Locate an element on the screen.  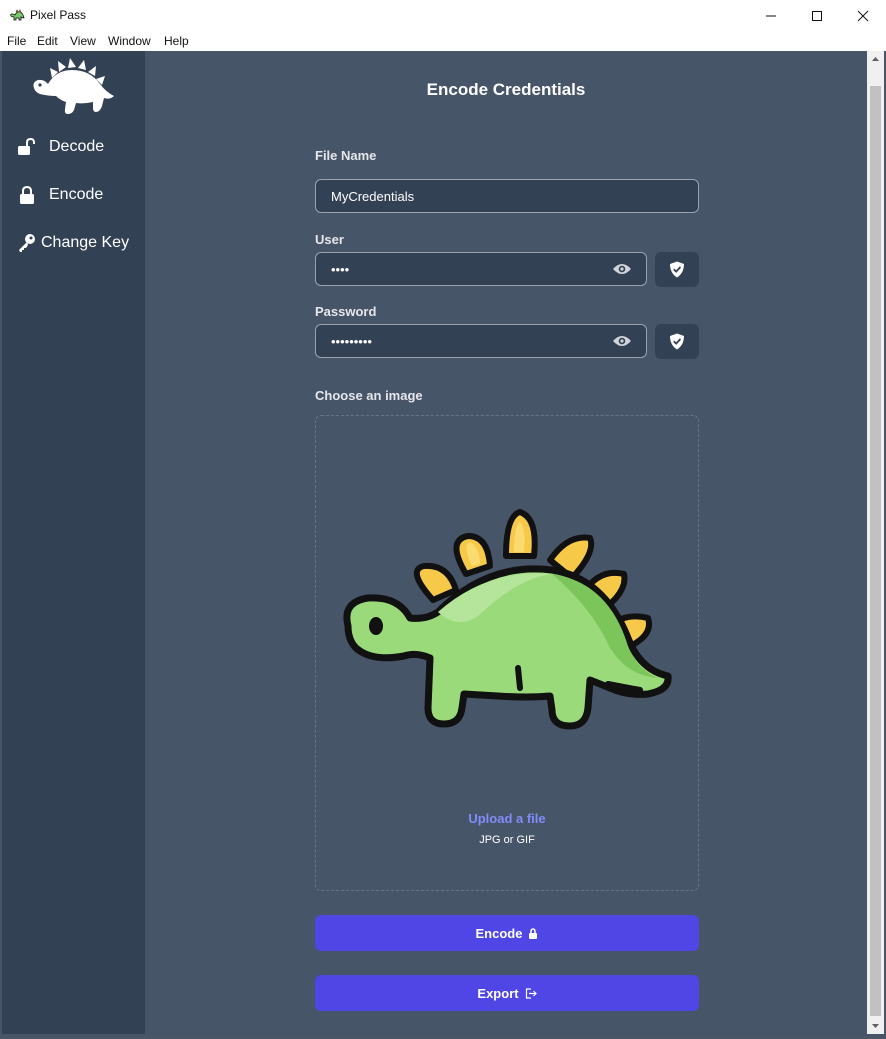
menu-file: File is located at coordinates (16, 41).